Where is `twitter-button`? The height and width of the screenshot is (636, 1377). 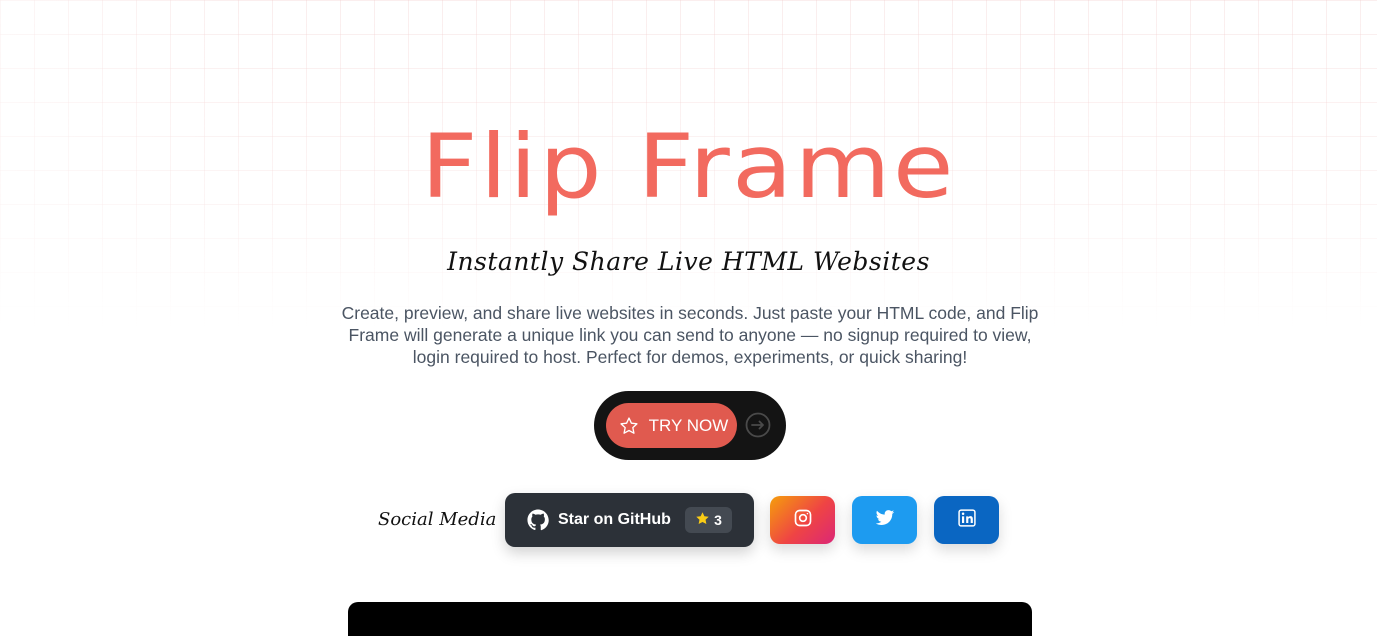 twitter-button is located at coordinates (884, 520).